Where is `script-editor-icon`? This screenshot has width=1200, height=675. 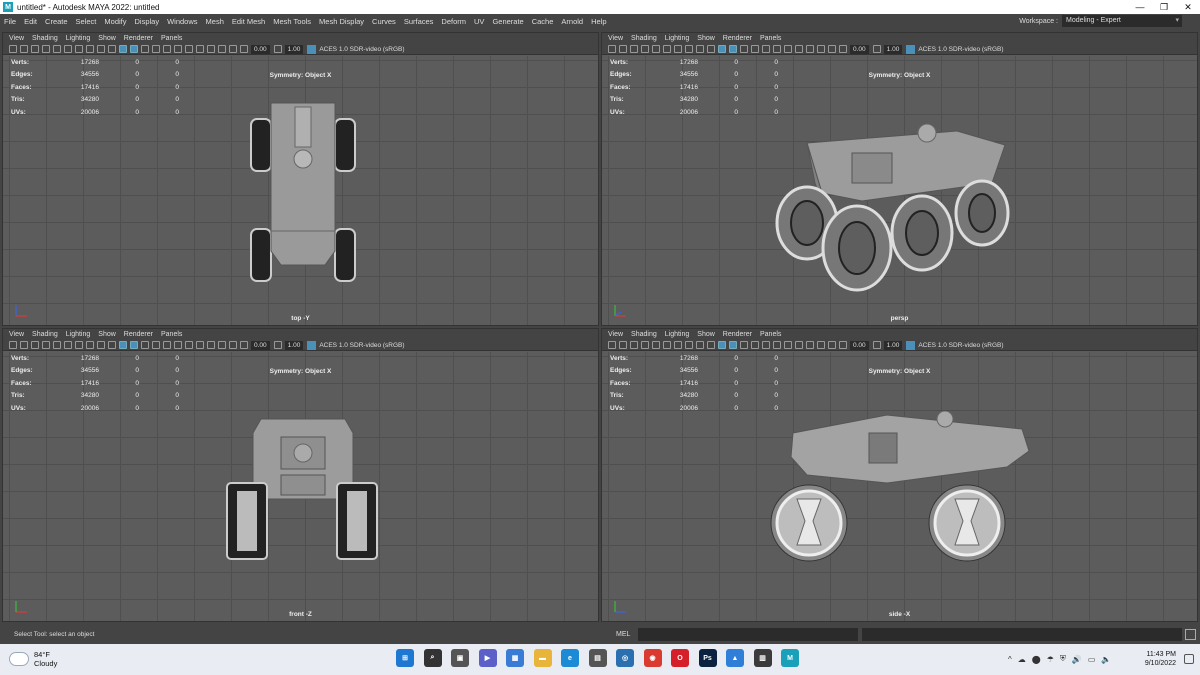
script-editor-icon is located at coordinates (1190, 634).